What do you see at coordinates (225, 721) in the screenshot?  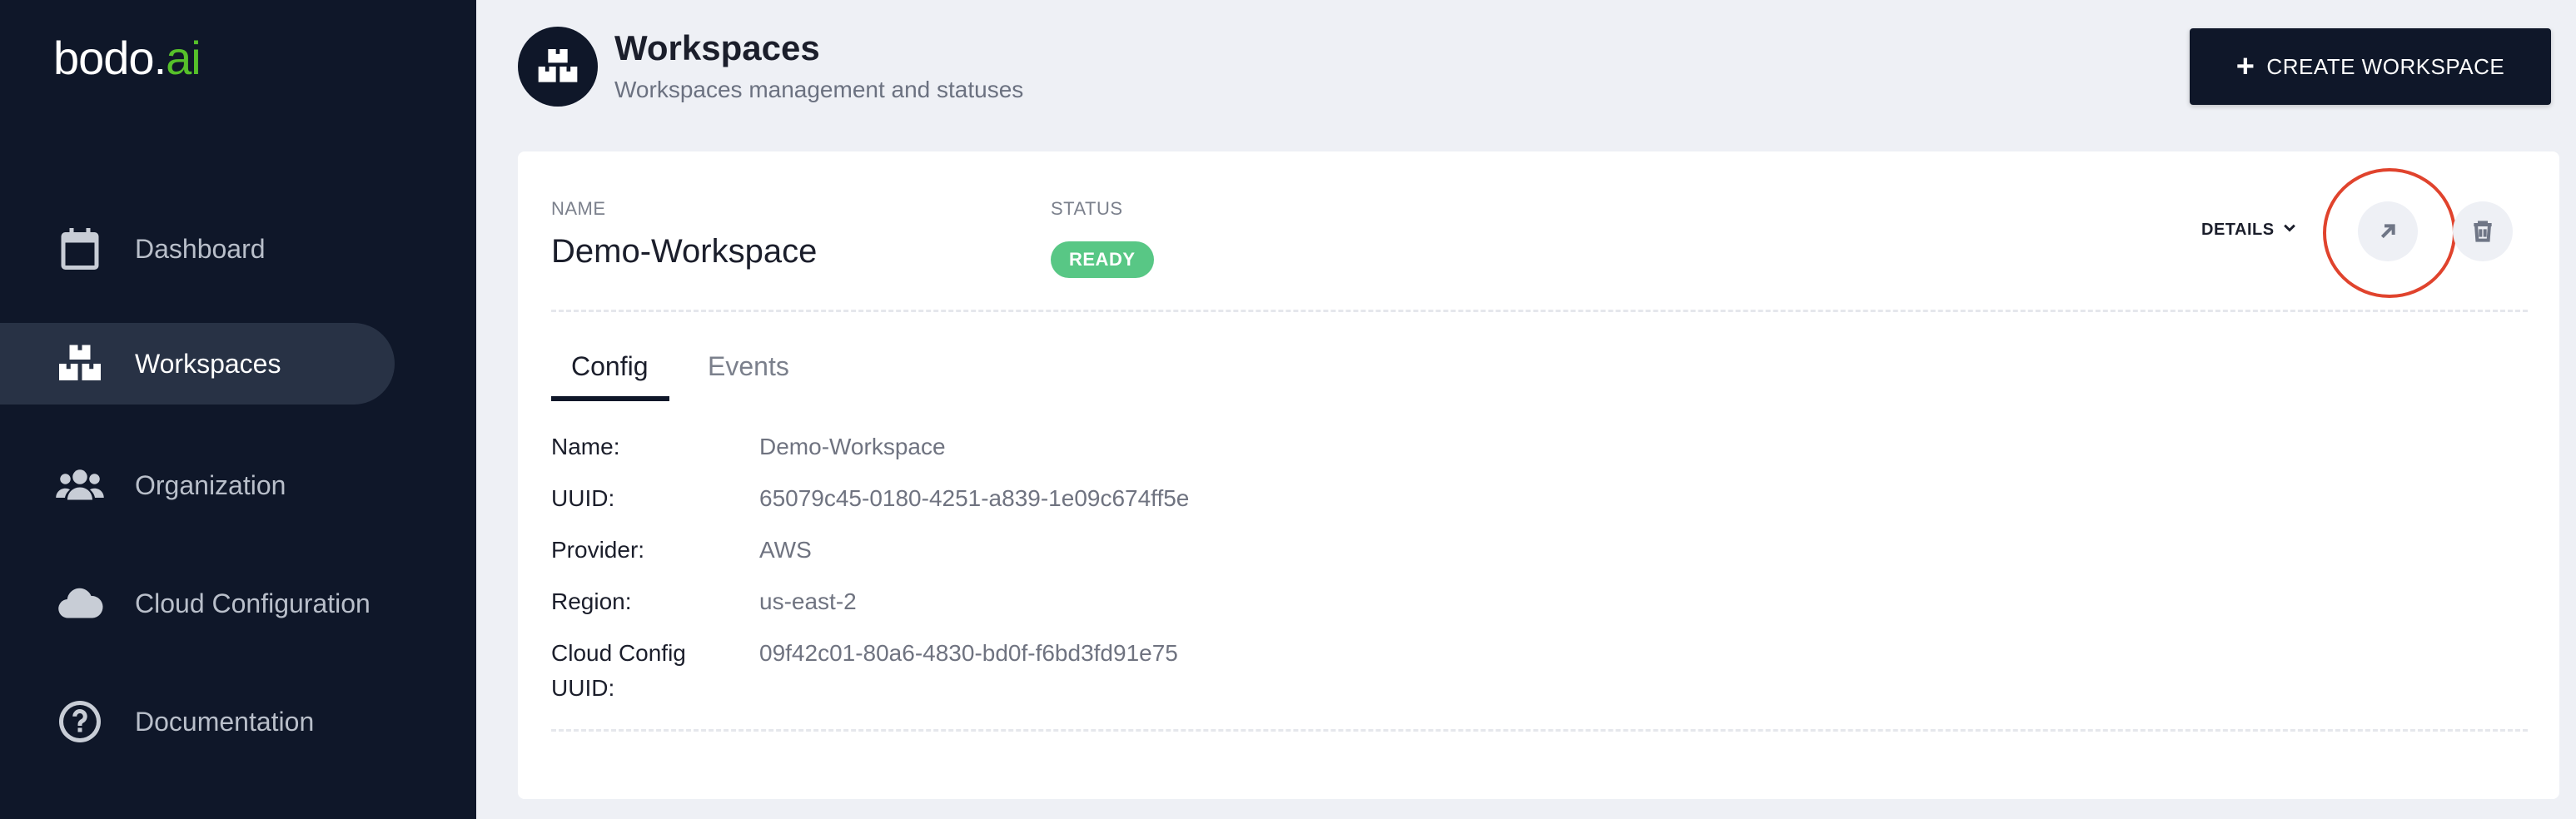 I see `sidebar-item-label: Documentation` at bounding box center [225, 721].